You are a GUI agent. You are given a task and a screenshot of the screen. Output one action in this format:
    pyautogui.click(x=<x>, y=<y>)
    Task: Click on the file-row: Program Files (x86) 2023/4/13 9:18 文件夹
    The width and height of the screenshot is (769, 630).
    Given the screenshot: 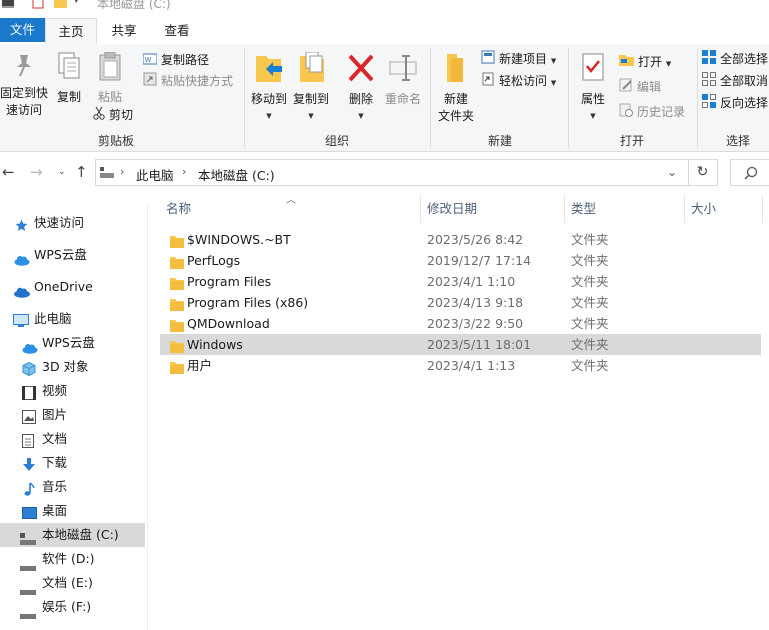 What is the action you would take?
    pyautogui.click(x=460, y=302)
    